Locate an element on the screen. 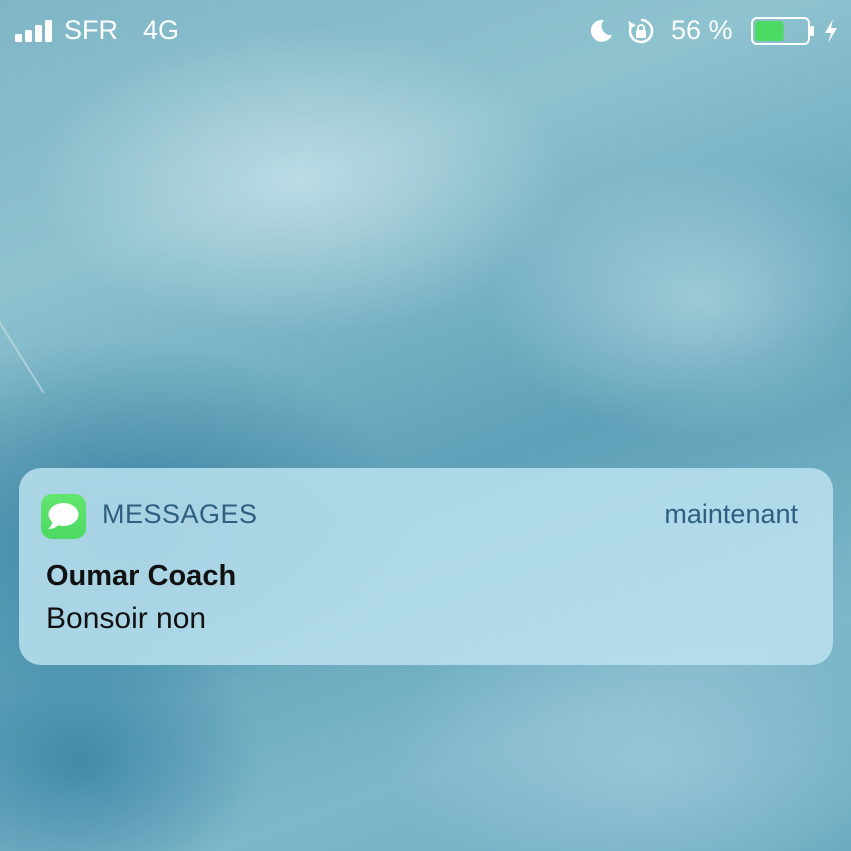 The width and height of the screenshot is (851, 851). signal-icon is located at coordinates (37, 31).